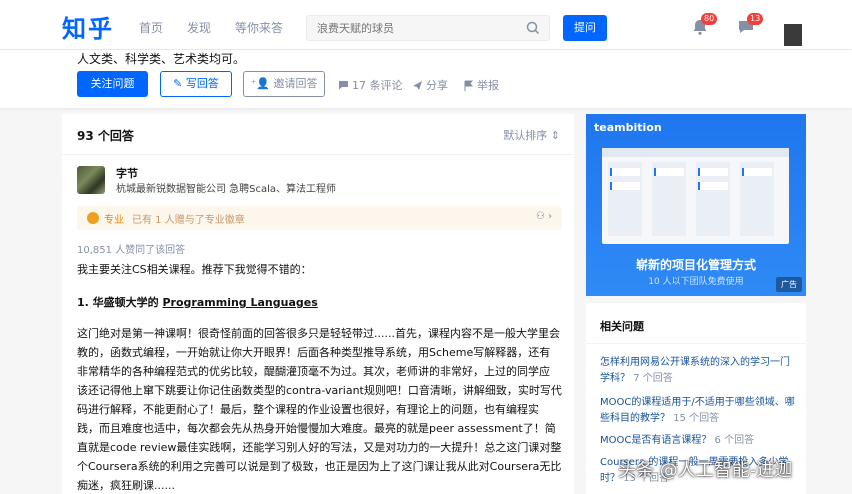 This screenshot has width=852, height=494. I want to click on related-title: 相关问题, so click(622, 326).